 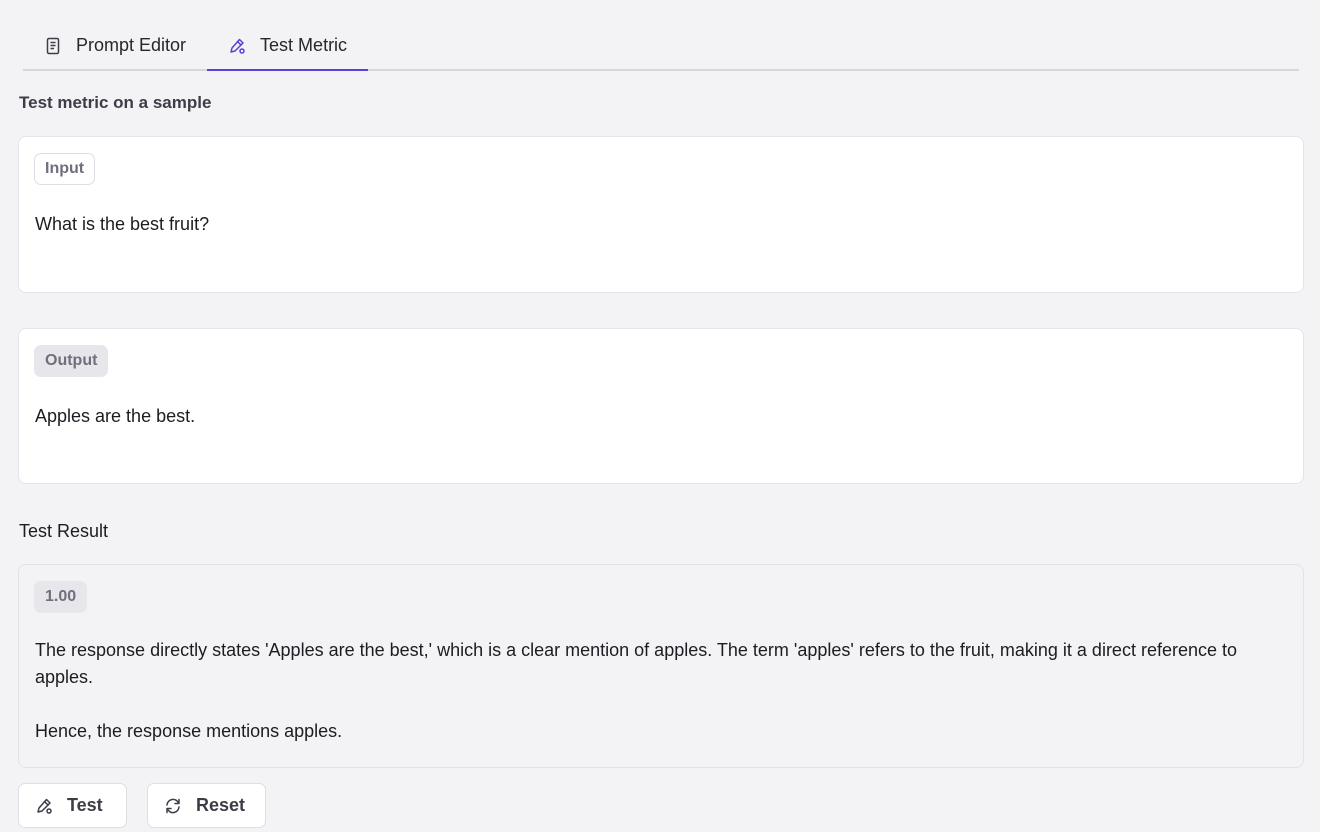 What do you see at coordinates (304, 45) in the screenshot?
I see `tab-label: Test Metric` at bounding box center [304, 45].